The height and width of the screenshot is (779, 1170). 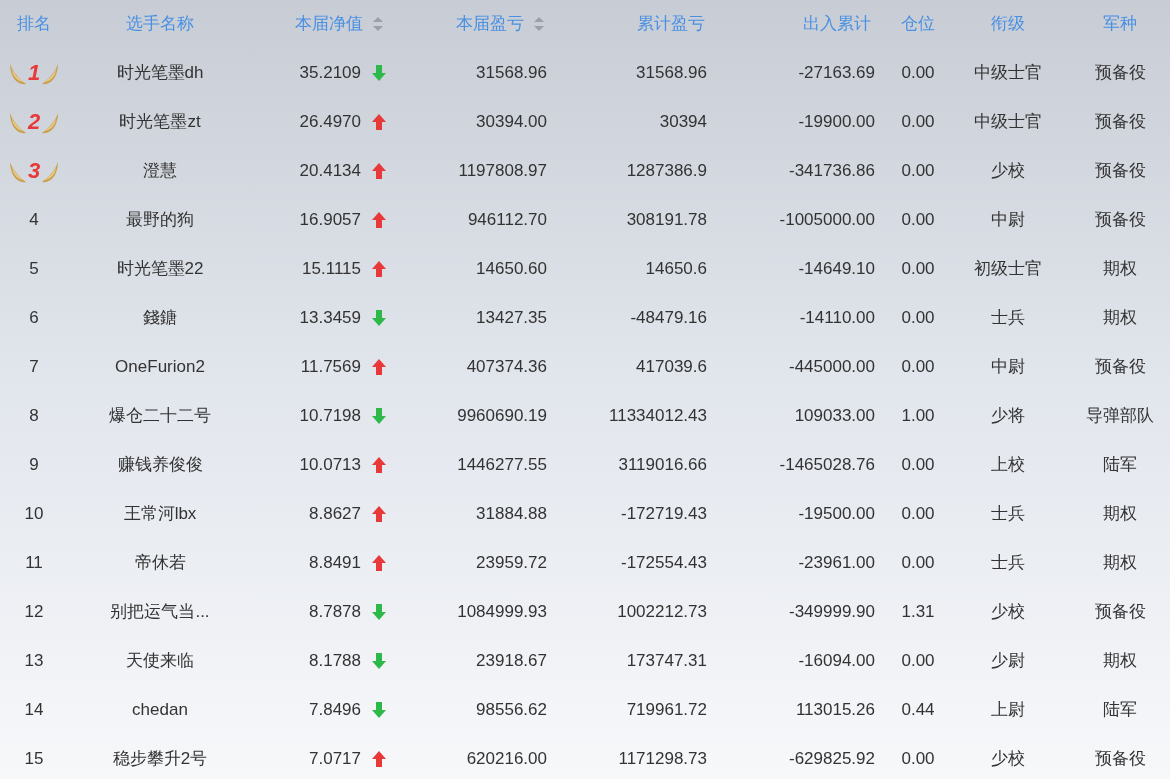 What do you see at coordinates (160, 170) in the screenshot?
I see `player-name: 澄慧` at bounding box center [160, 170].